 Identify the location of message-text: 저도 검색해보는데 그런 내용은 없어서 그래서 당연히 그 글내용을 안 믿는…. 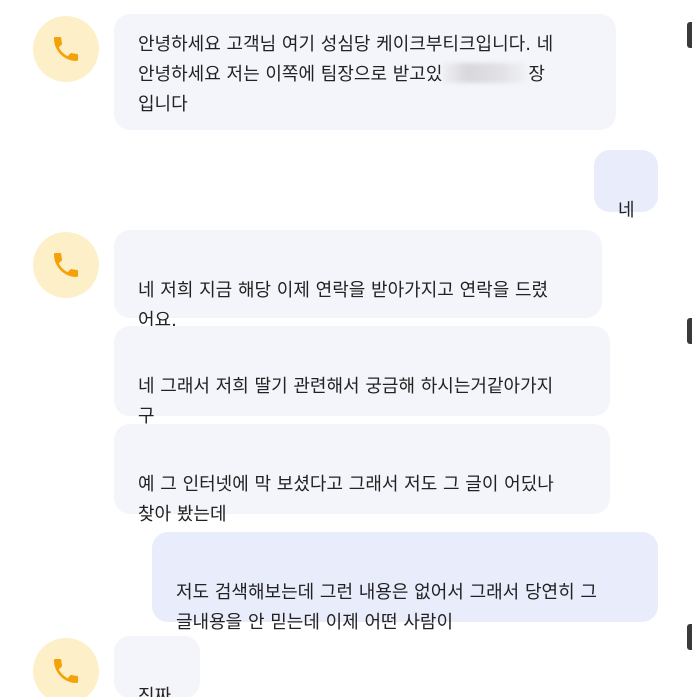
(386, 607).